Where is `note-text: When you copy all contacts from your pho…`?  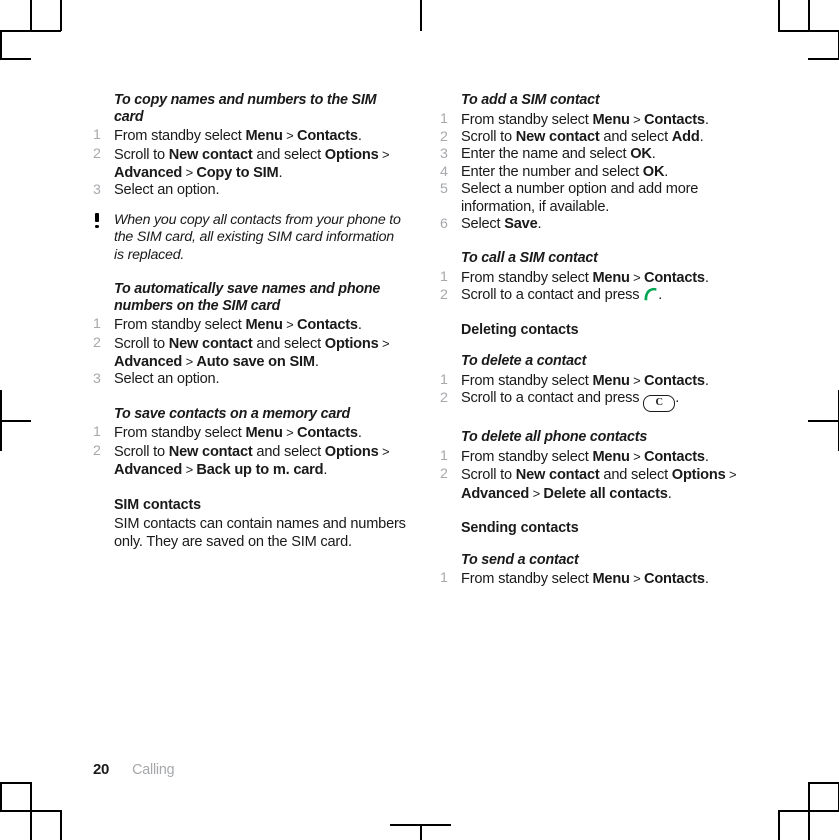 note-text: When you copy all contacts from your pho… is located at coordinates (257, 237).